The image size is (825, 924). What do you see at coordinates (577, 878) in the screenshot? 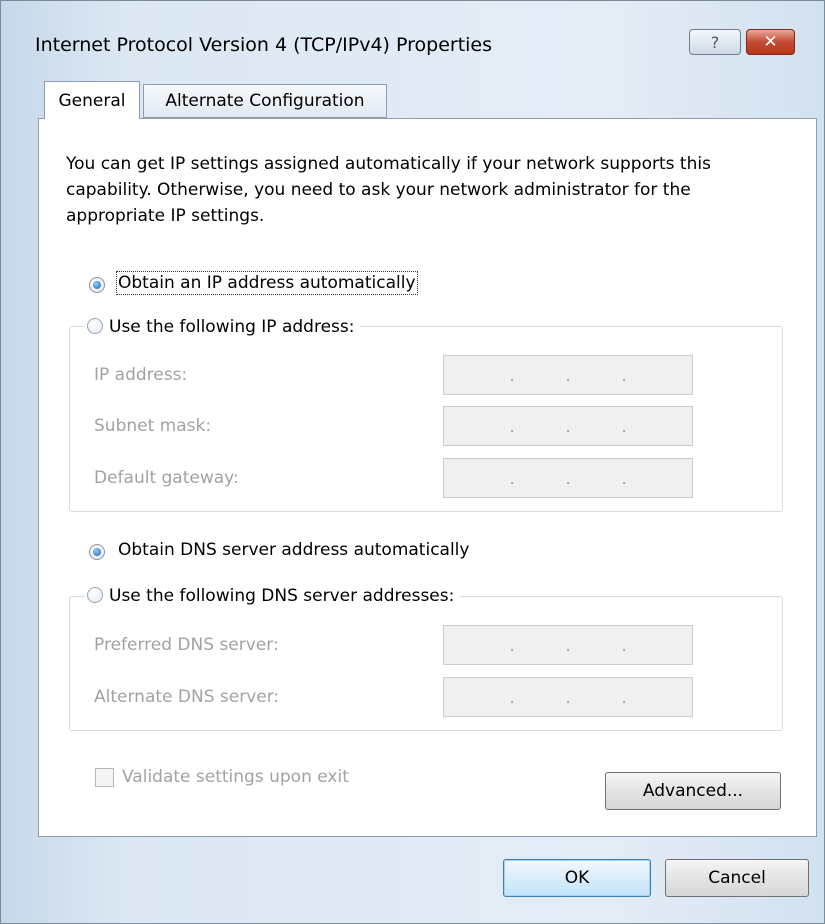
I see `ok-button: OK` at bounding box center [577, 878].